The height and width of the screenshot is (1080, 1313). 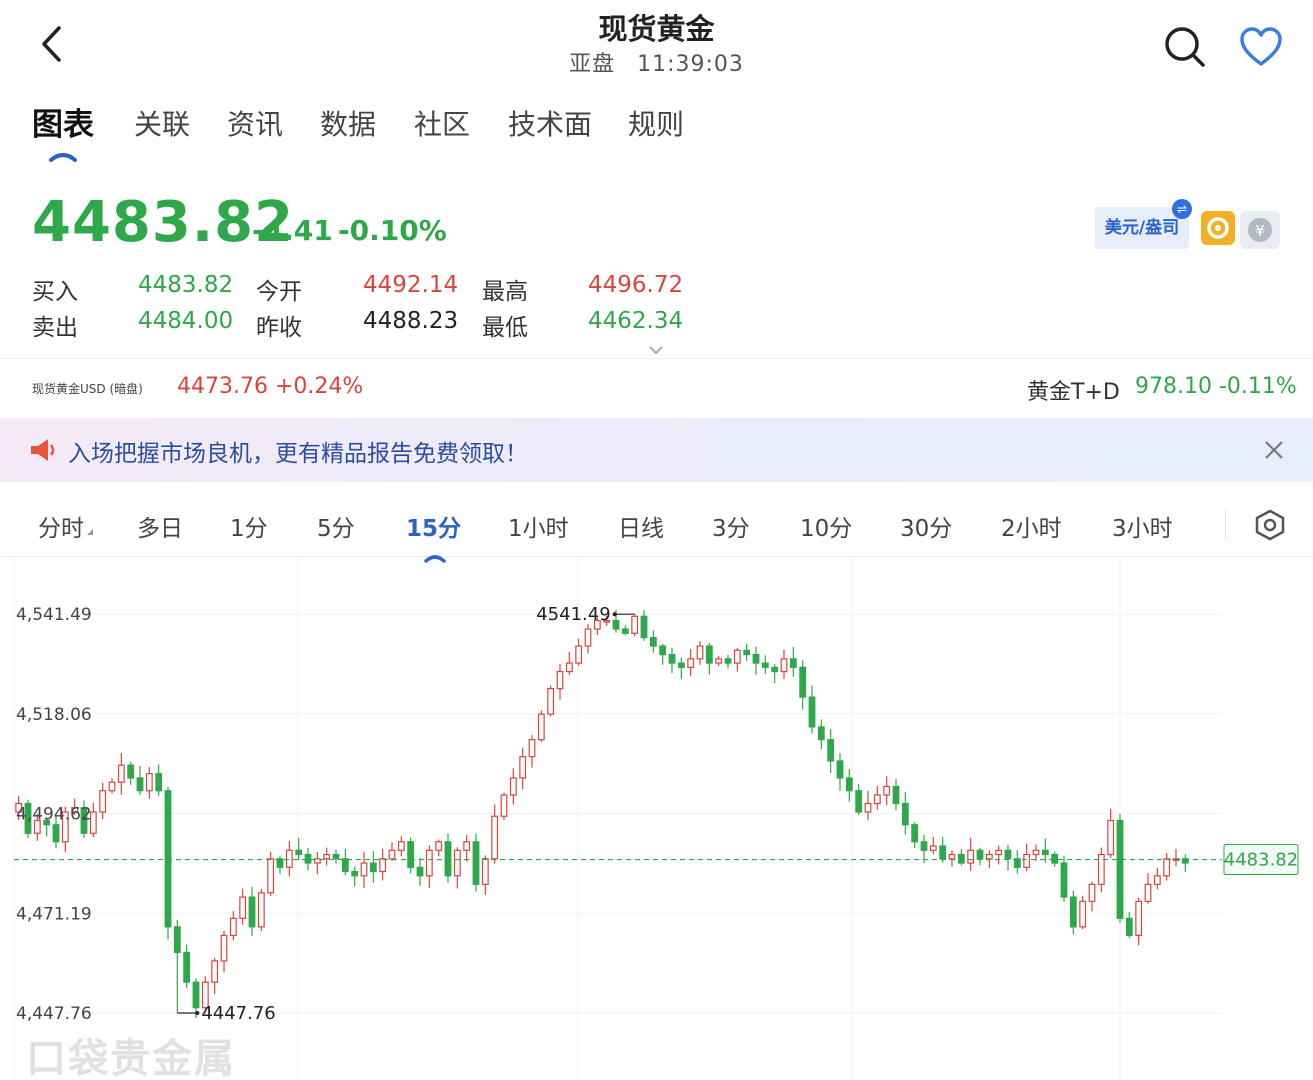 I want to click on tab-label: 图表, so click(x=63, y=125).